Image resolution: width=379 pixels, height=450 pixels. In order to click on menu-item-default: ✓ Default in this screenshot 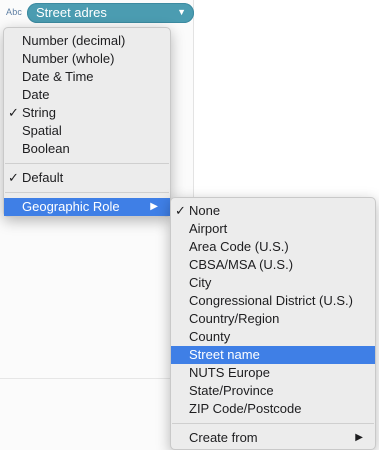, I will do `click(87, 178)`.